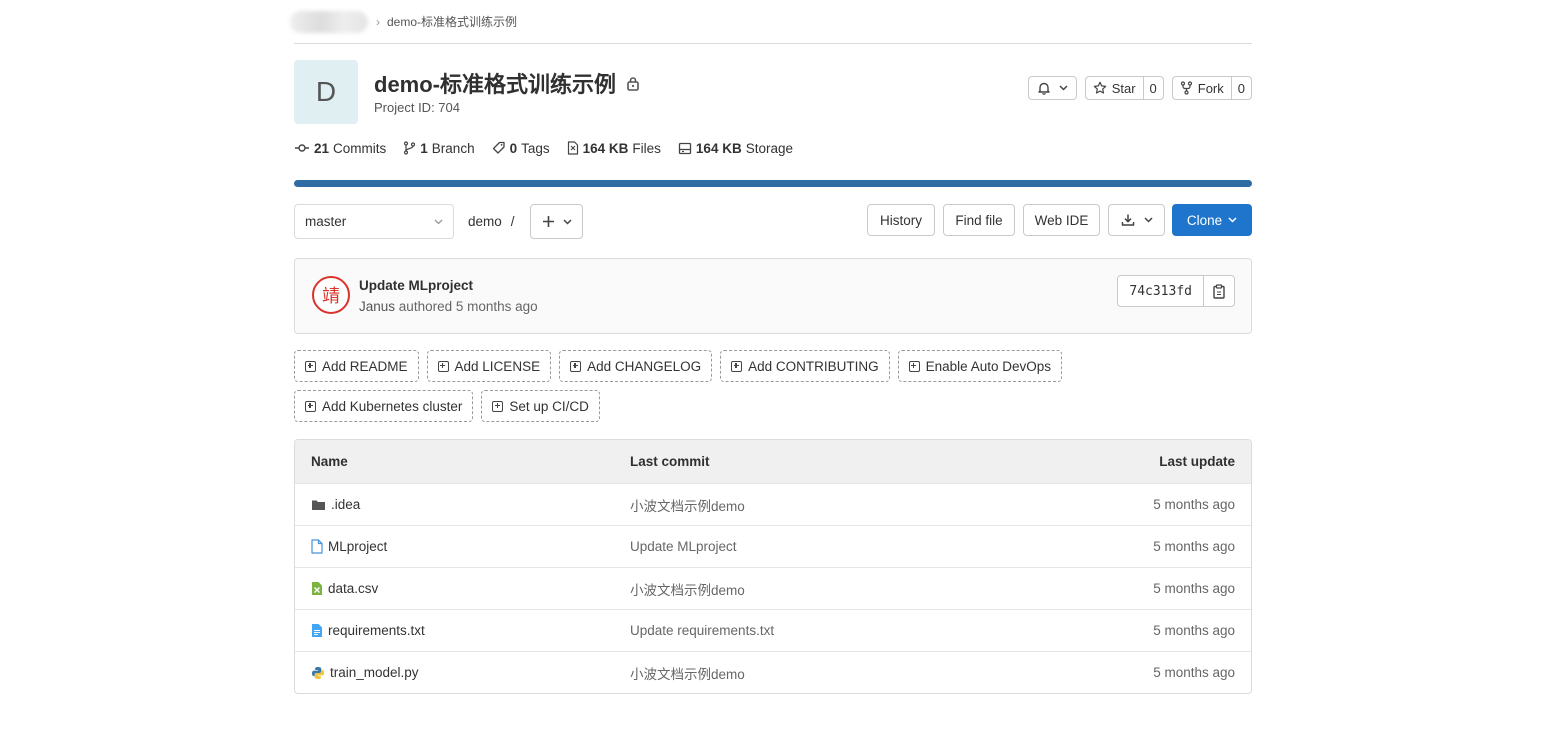 Image resolution: width=1543 pixels, height=752 pixels. What do you see at coordinates (485, 221) in the screenshot?
I see `path-root-link: demo` at bounding box center [485, 221].